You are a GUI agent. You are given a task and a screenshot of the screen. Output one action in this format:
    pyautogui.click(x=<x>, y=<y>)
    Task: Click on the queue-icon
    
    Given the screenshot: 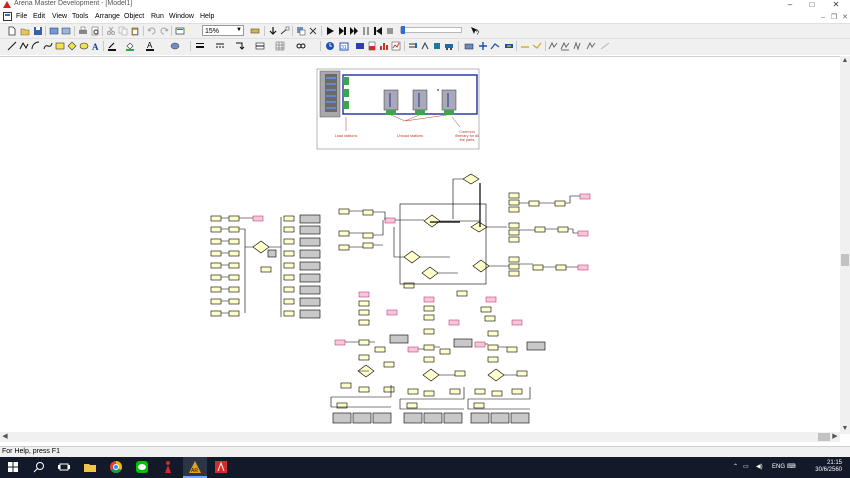 What is the action you would take?
    pyautogui.click(x=413, y=46)
    